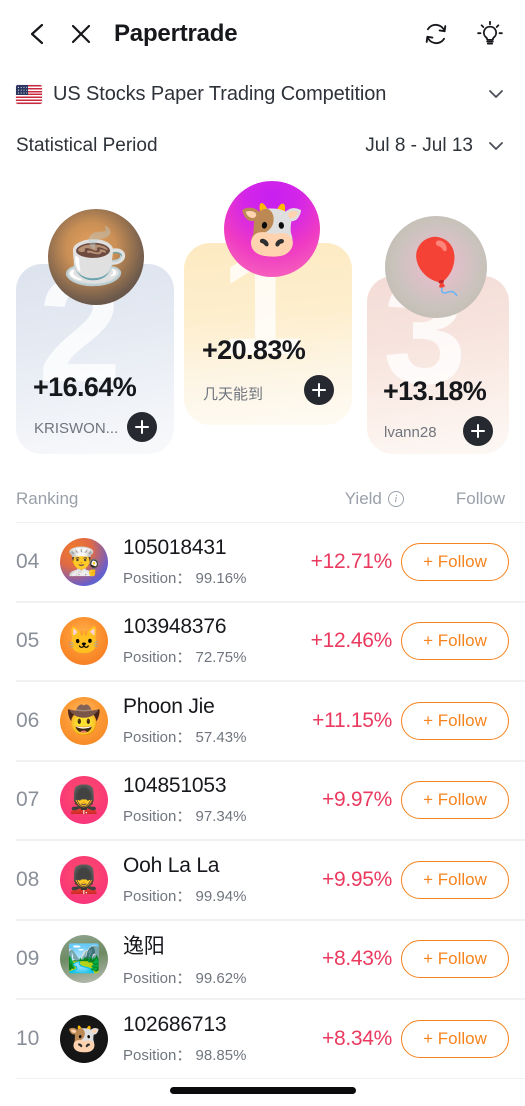 The height and width of the screenshot is (1106, 525). I want to click on row-position: Position： 99.94%, so click(185, 896).